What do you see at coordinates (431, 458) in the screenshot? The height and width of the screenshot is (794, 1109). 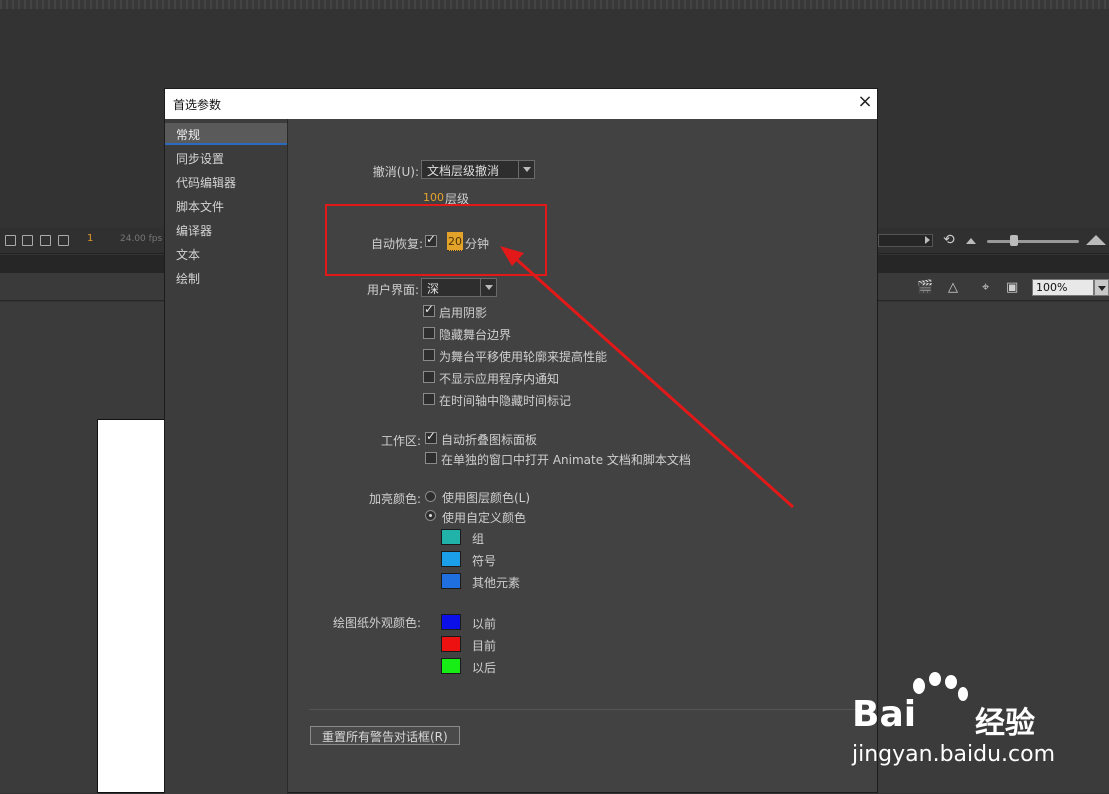 I see `separate-window-checkbox` at bounding box center [431, 458].